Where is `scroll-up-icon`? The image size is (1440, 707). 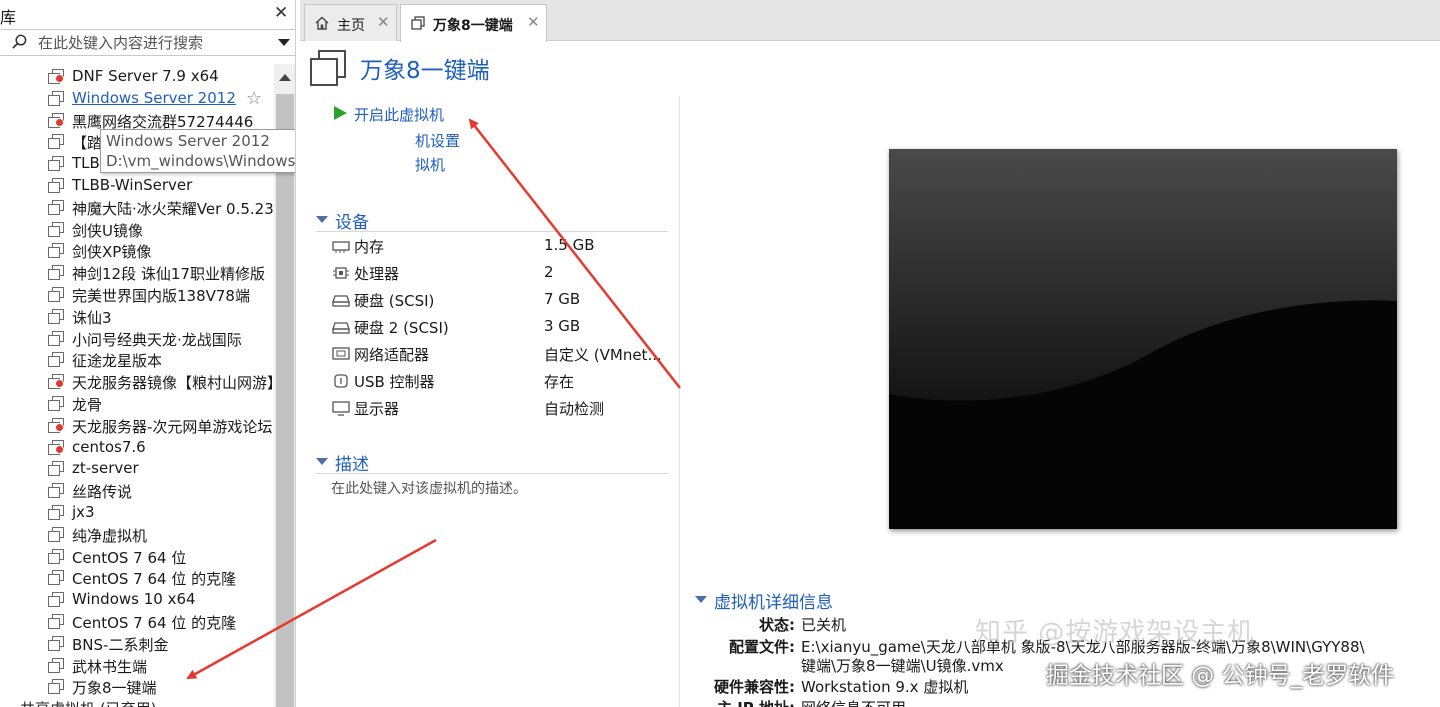
scroll-up-icon is located at coordinates (285, 77).